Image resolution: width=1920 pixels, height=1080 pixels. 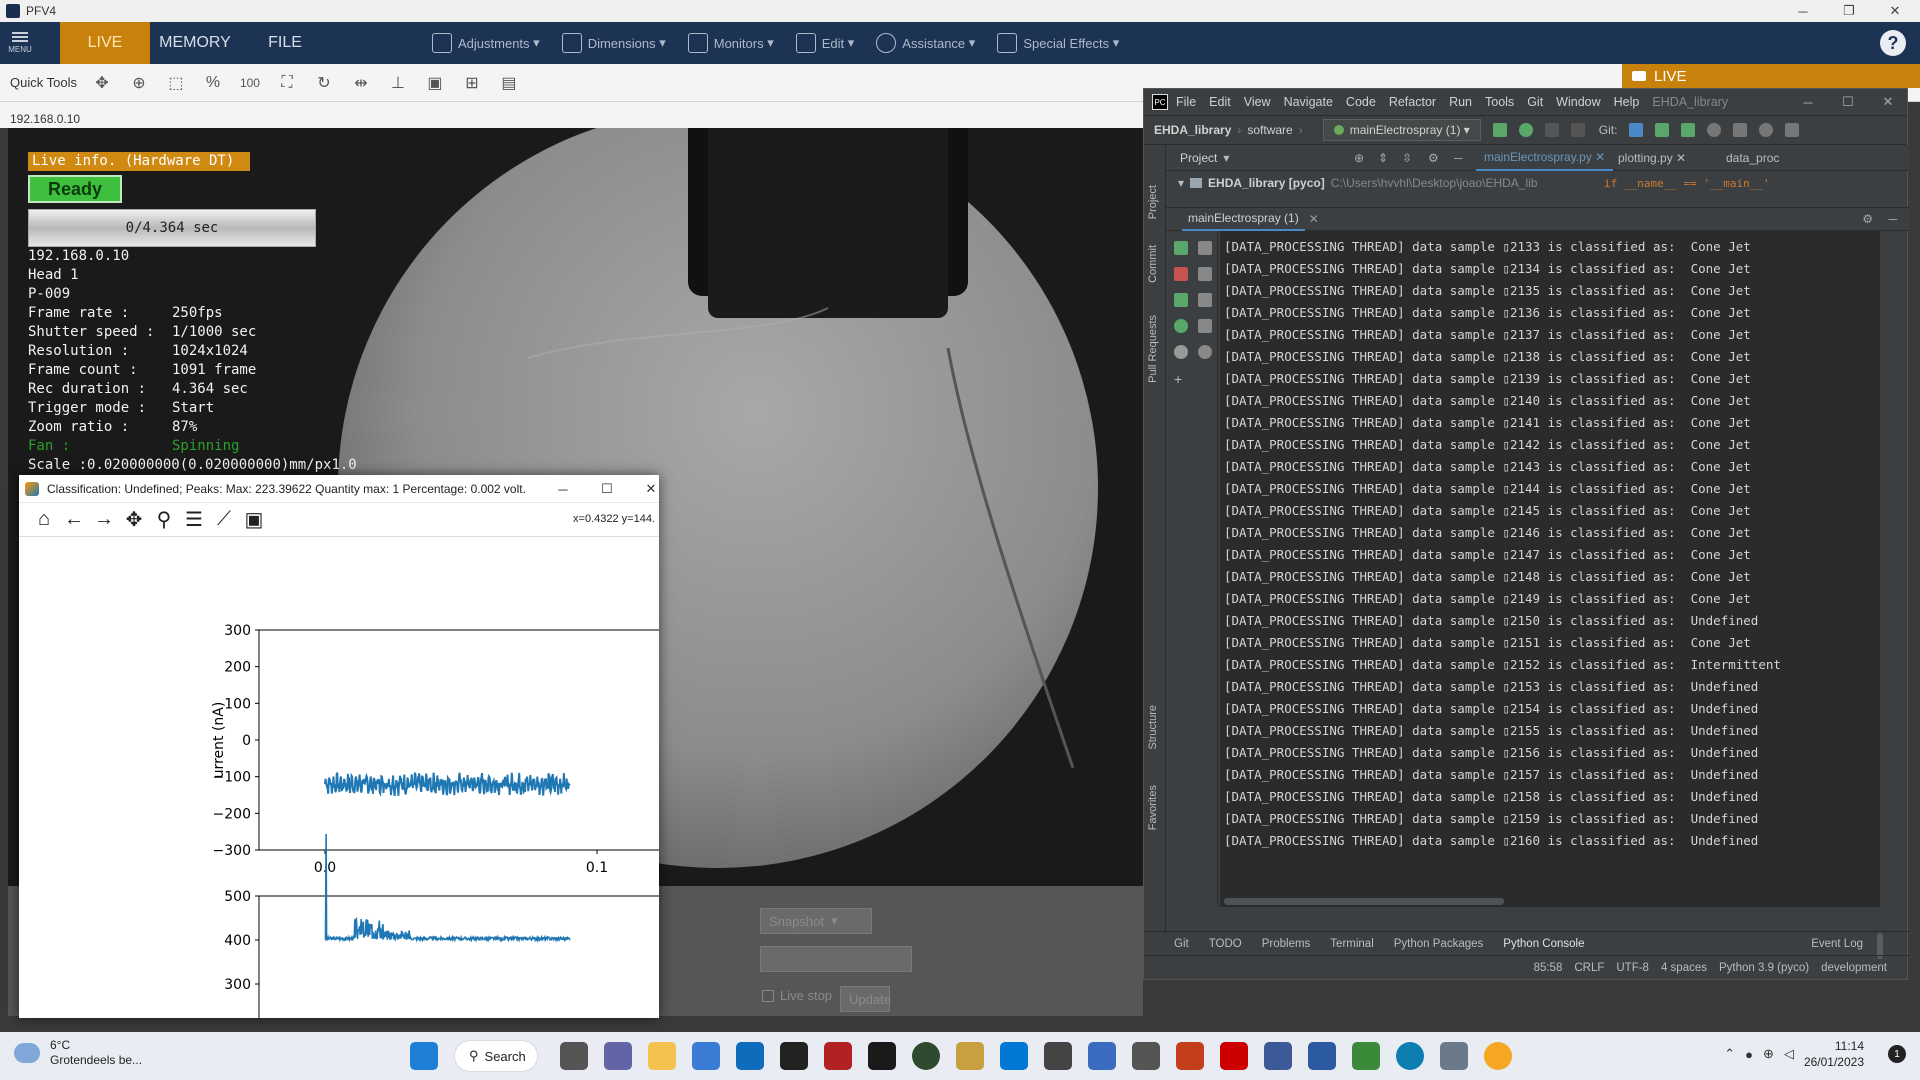 I want to click on status-indent: 4 spaces, so click(x=1684, y=968).